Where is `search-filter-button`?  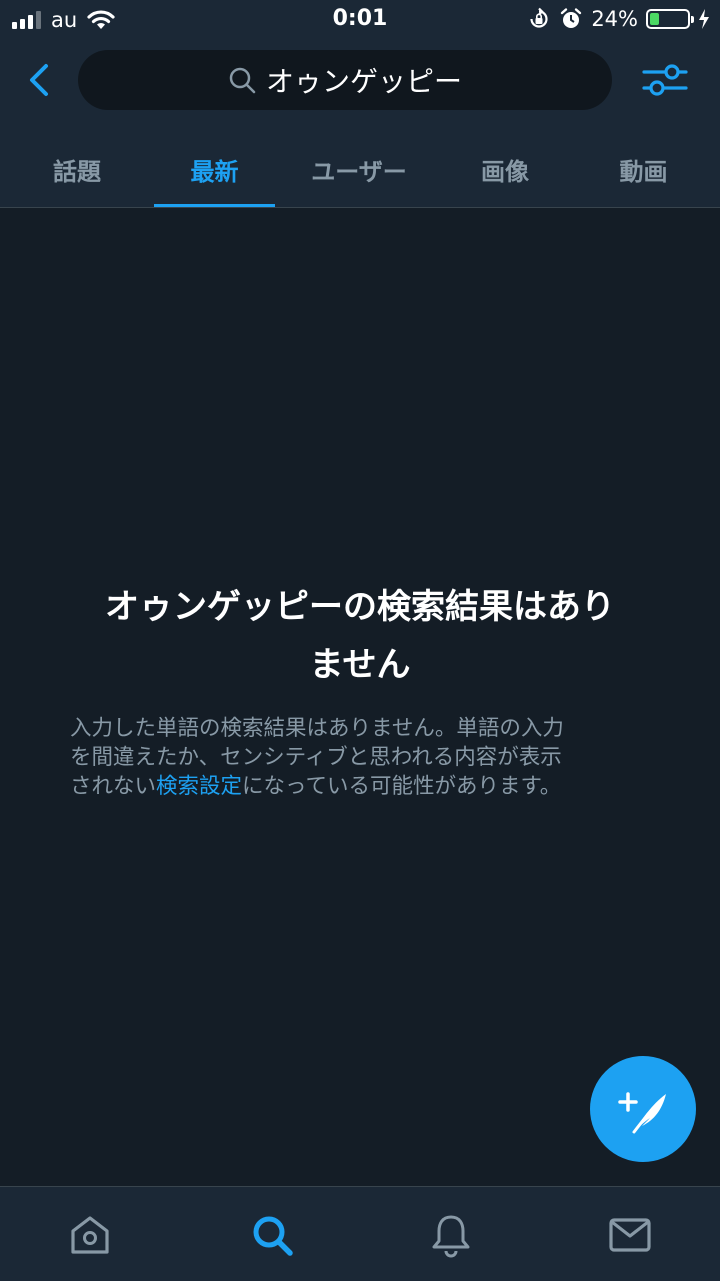 search-filter-button is located at coordinates (665, 80).